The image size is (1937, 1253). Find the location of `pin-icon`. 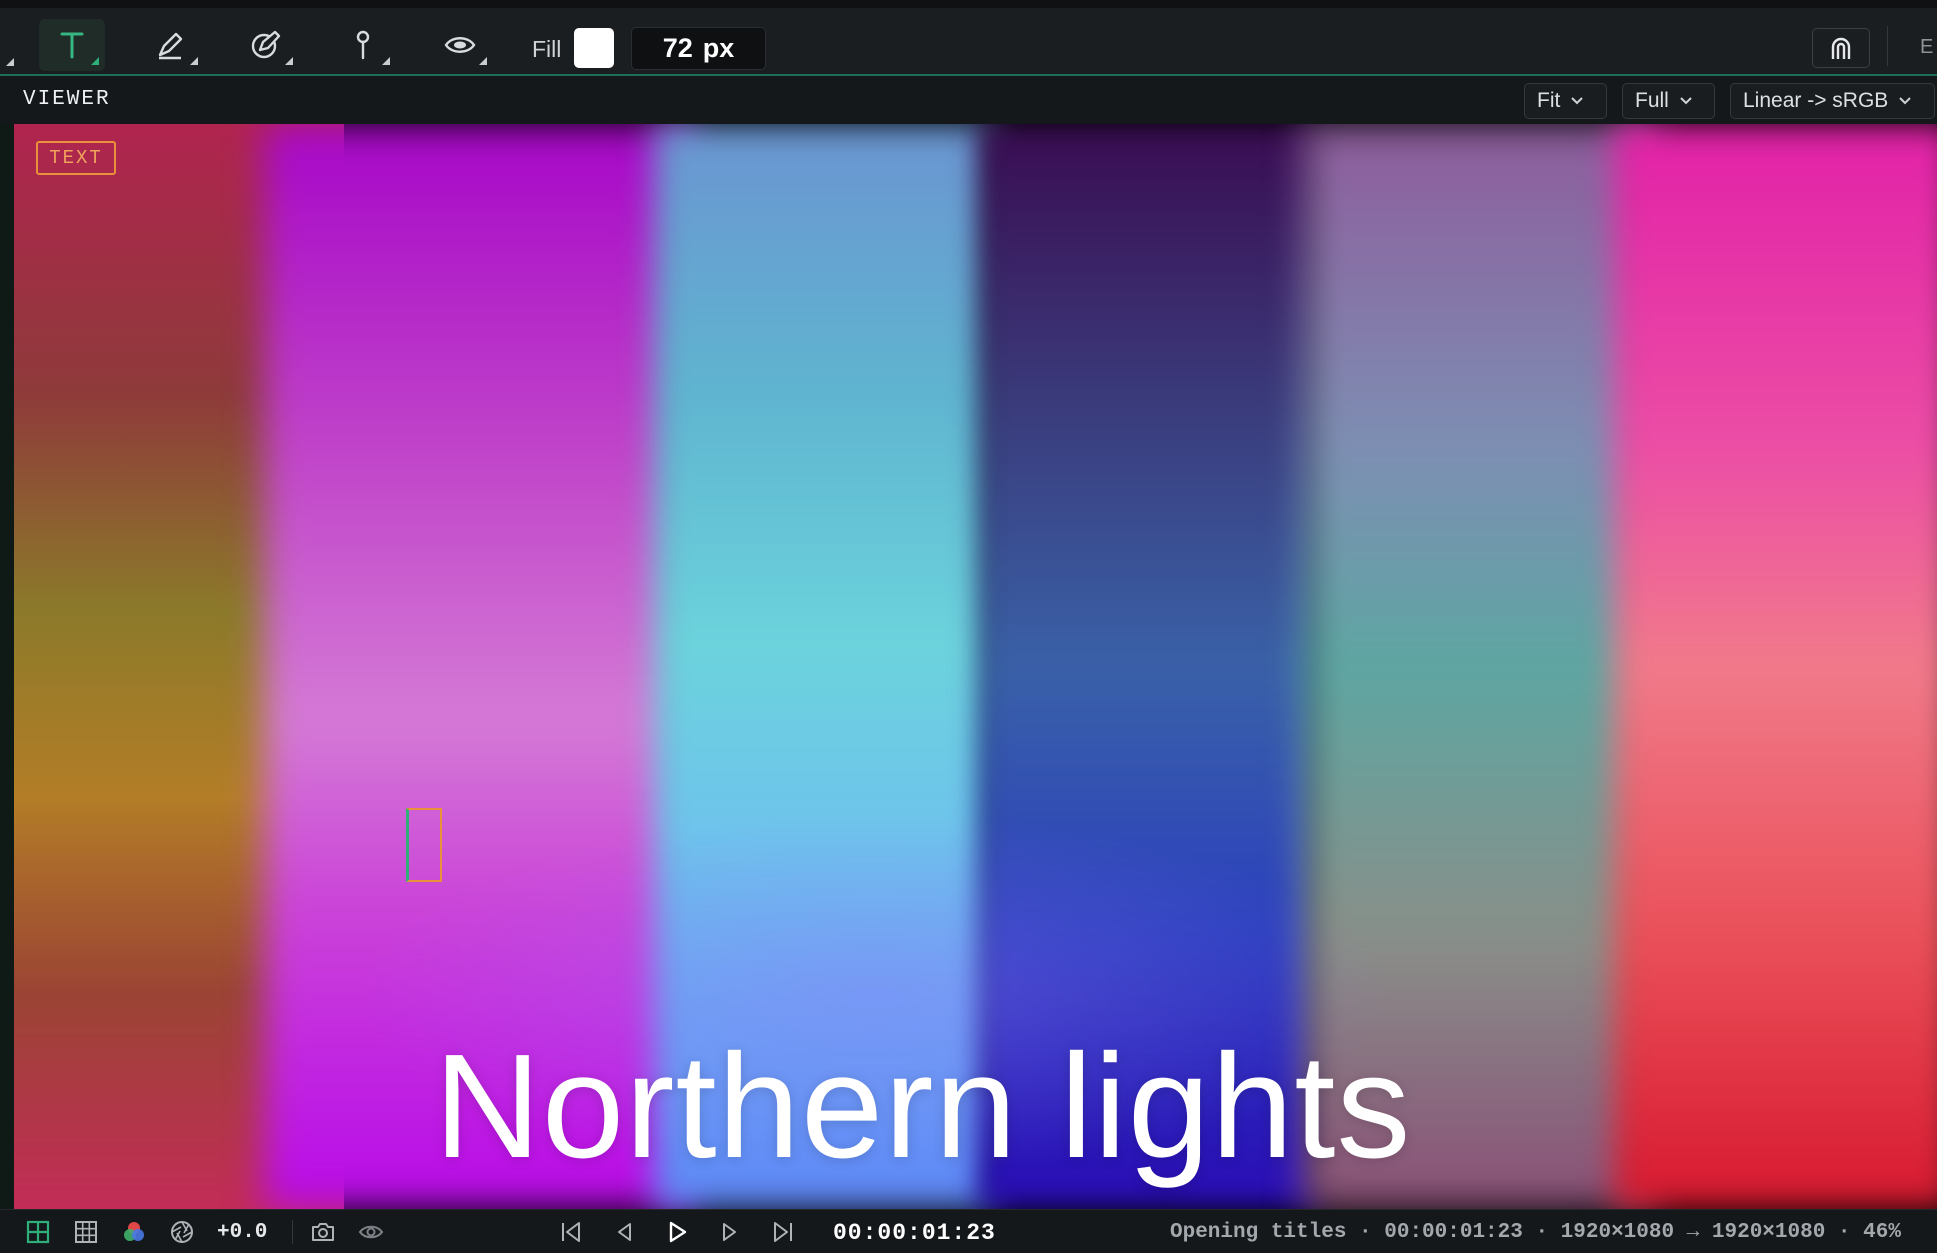

pin-icon is located at coordinates (363, 45).